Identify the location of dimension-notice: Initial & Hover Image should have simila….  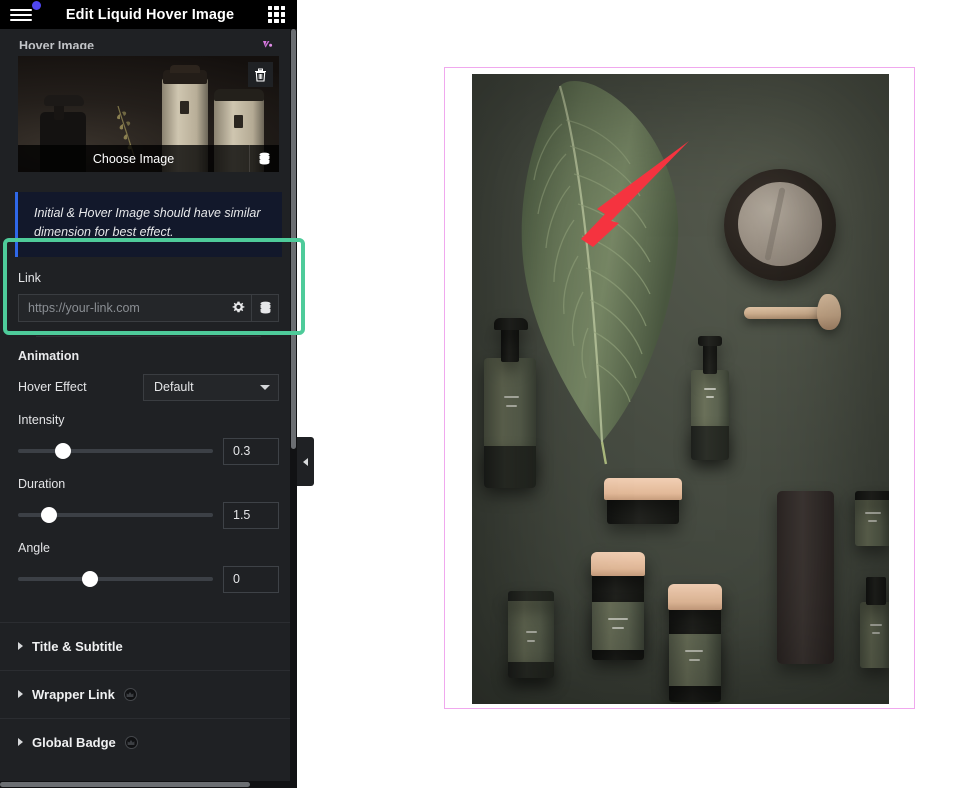
(148, 224).